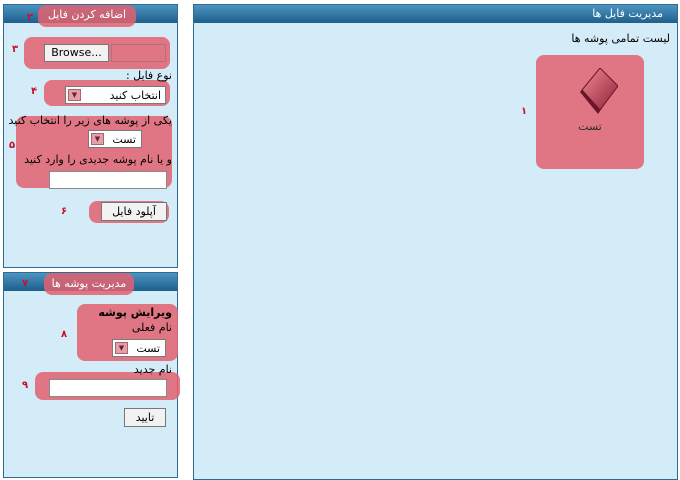  Describe the element at coordinates (64, 211) in the screenshot. I see `marker-6: ۶` at that location.